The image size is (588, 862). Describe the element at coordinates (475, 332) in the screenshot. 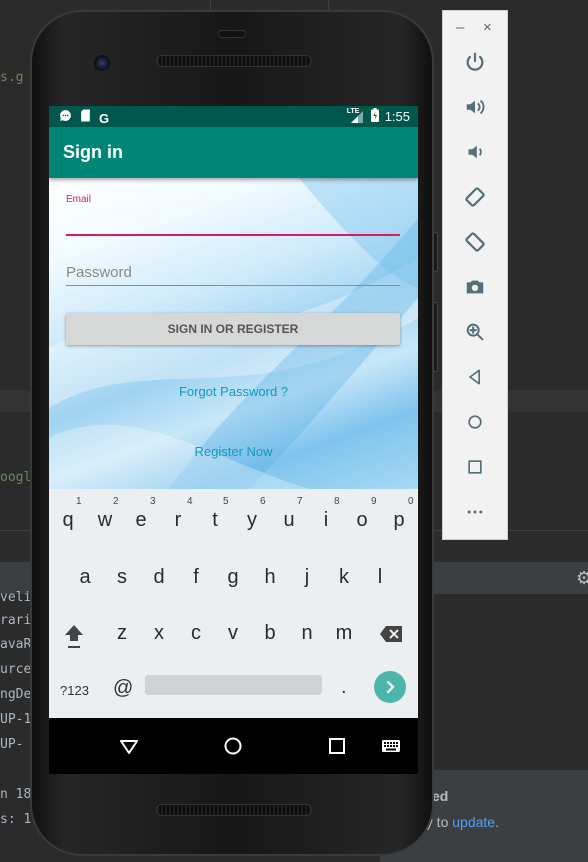

I see `zoom-icon` at that location.